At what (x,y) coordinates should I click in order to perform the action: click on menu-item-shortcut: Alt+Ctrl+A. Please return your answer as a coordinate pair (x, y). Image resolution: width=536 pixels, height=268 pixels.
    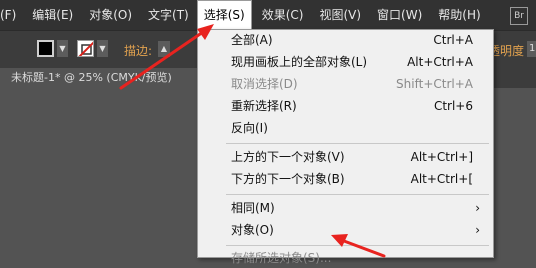
    Looking at the image, I should click on (440, 62).